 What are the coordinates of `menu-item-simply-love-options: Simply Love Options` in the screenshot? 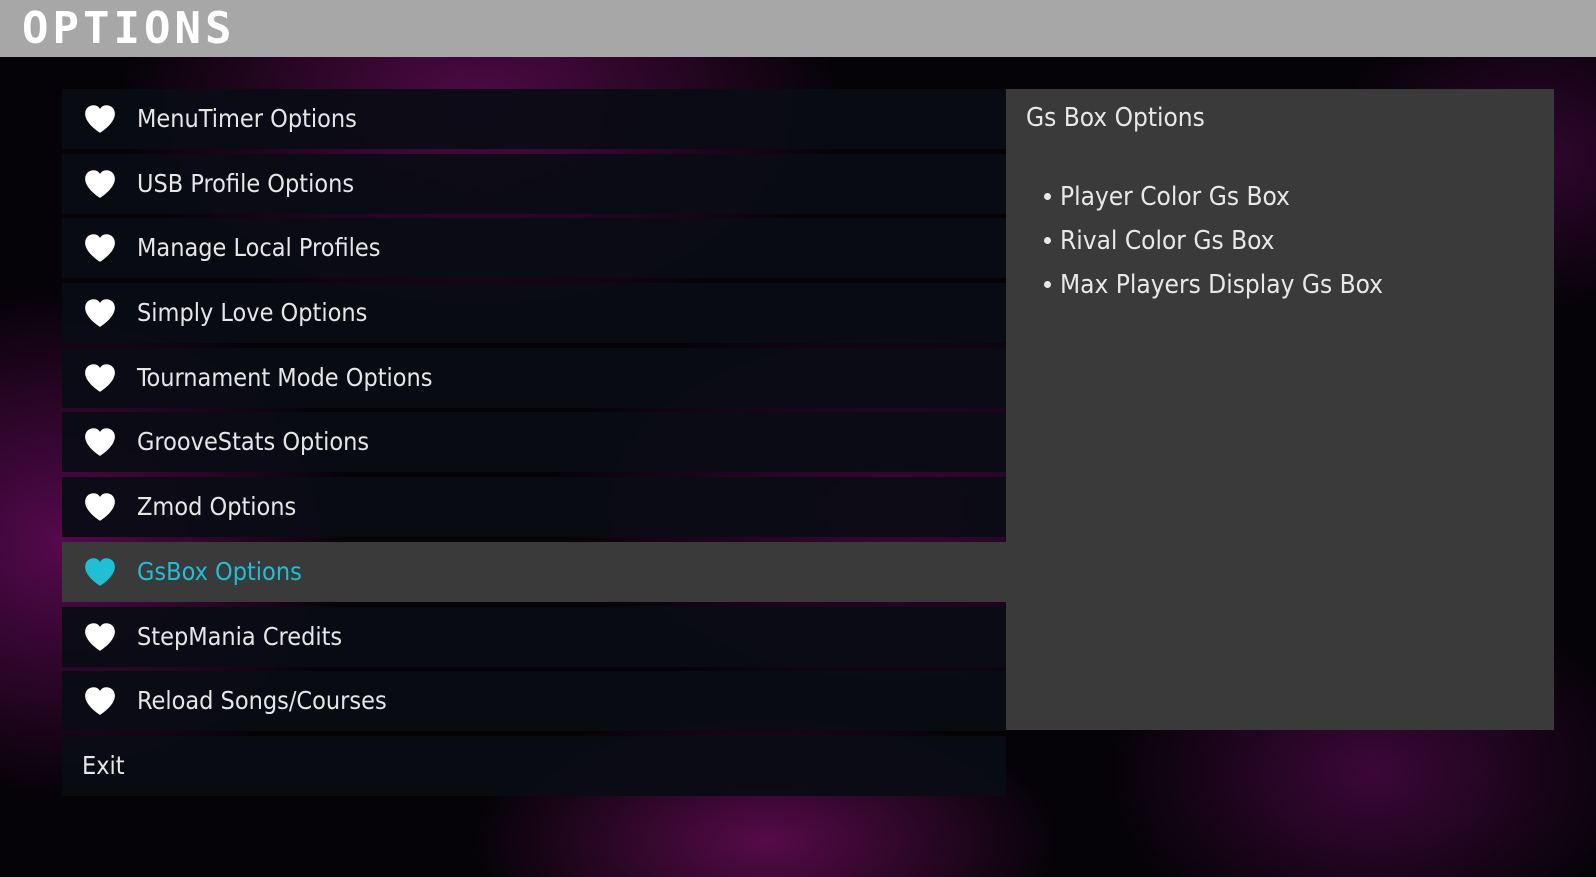 It's located at (534, 313).